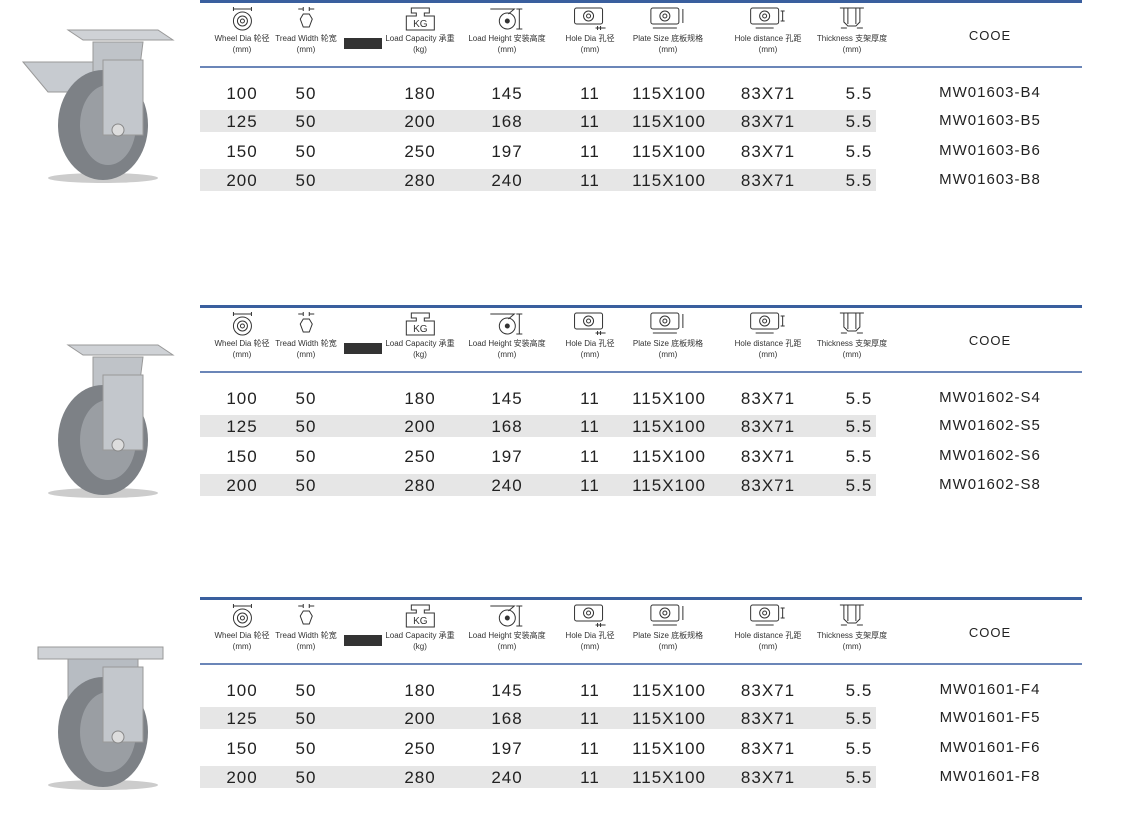 The width and height of the screenshot is (1140, 826). Describe the element at coordinates (990, 425) in the screenshot. I see `cell-code: MW01602-S5` at that location.